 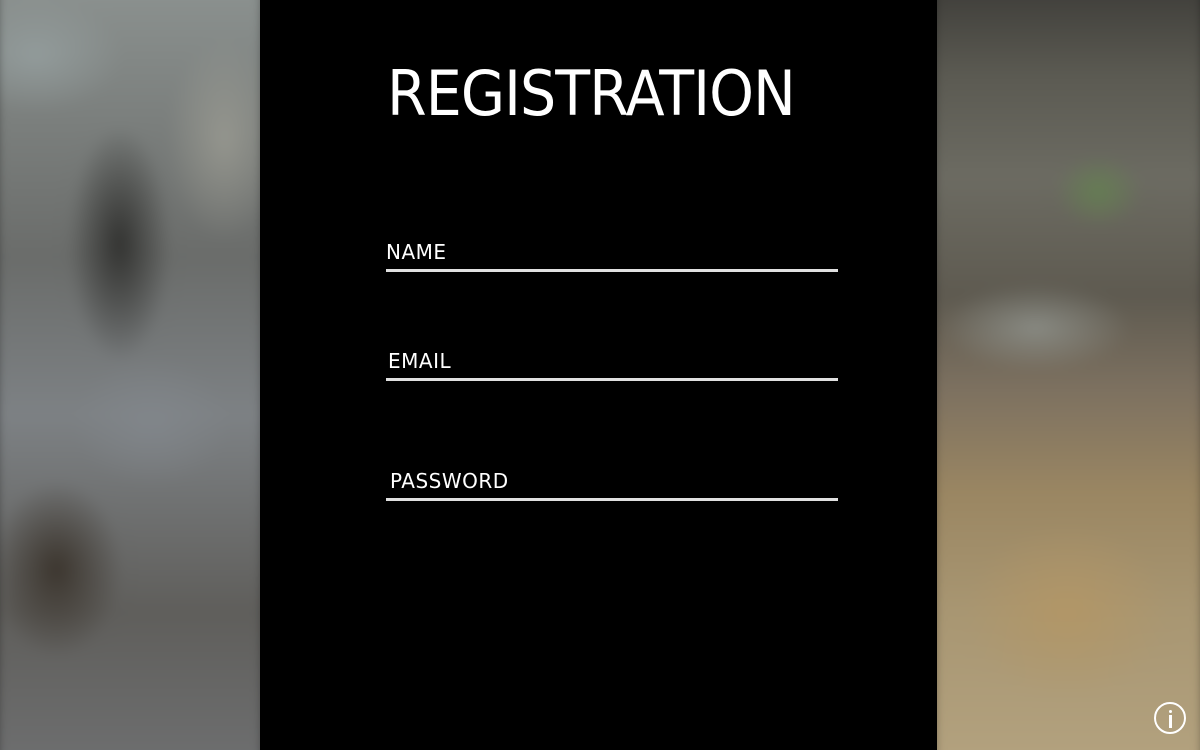 I want to click on email-field-underline, so click(x=612, y=379).